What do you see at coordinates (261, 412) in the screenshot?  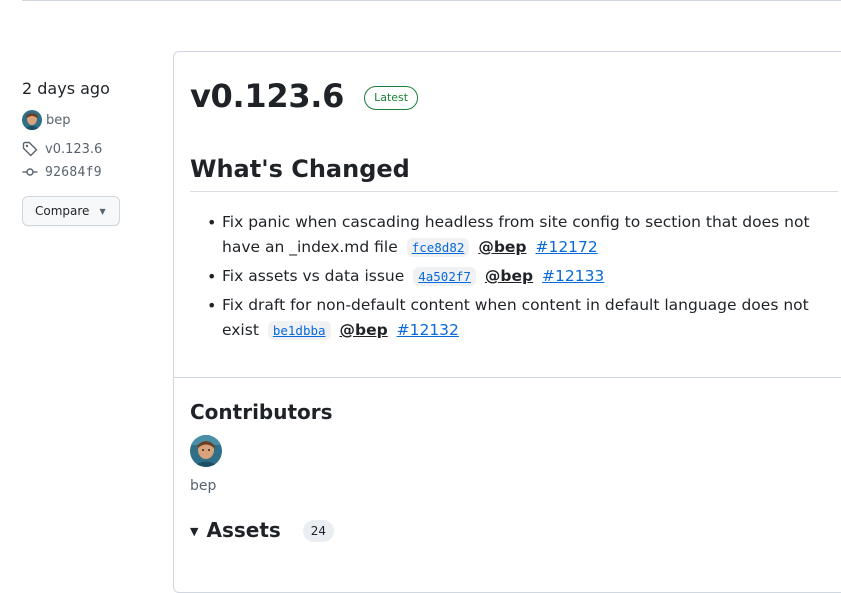 I see `contributors-heading: Contributors` at bounding box center [261, 412].